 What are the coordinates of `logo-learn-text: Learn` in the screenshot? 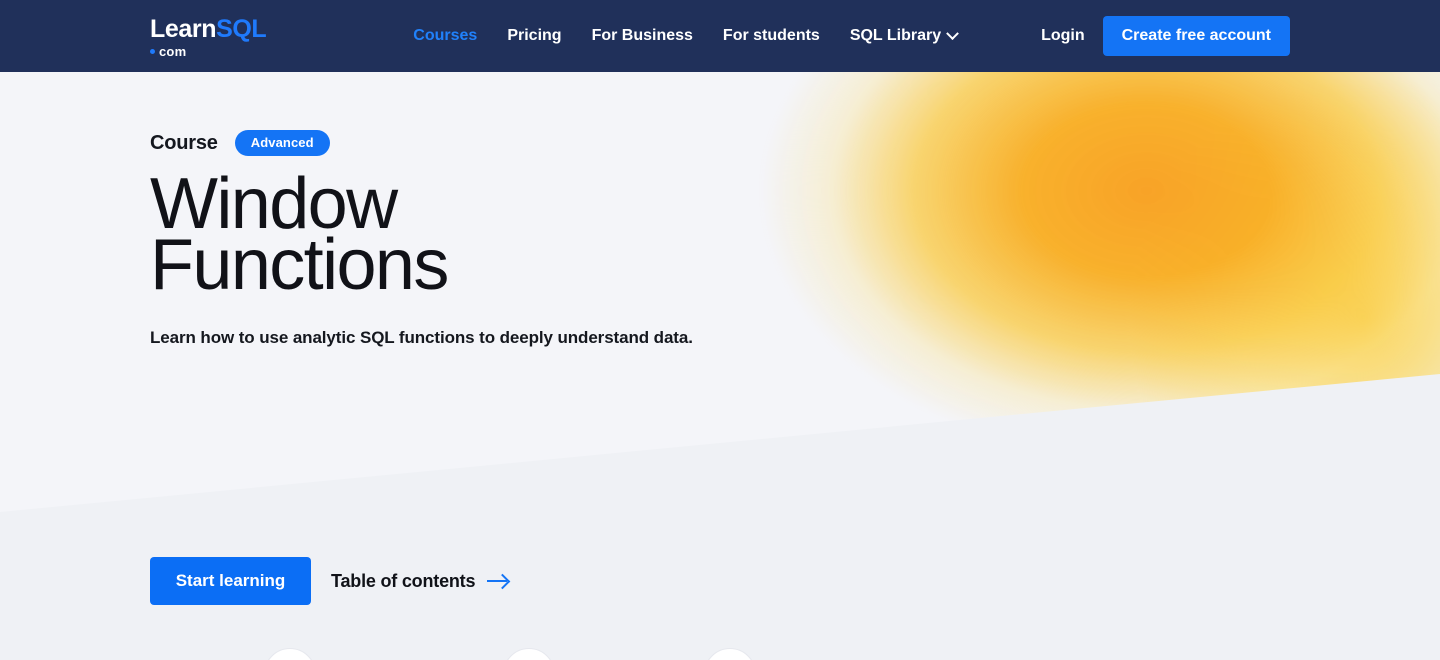 It's located at (183, 28).